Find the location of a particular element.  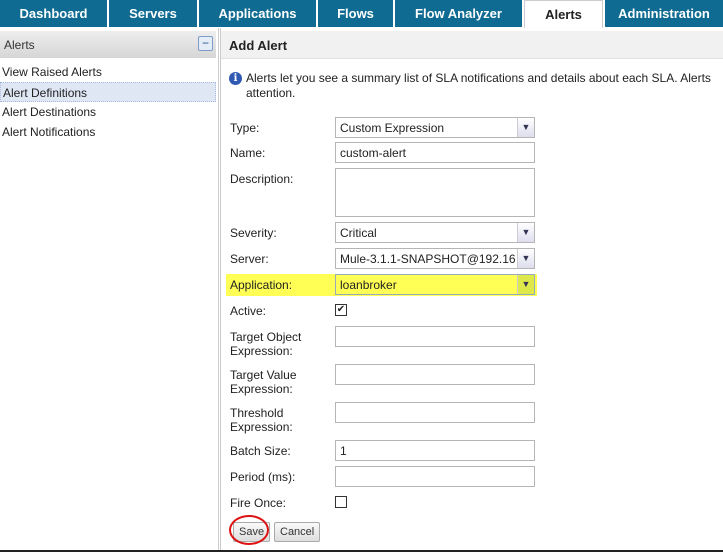

target-object-label-line2: Expression: is located at coordinates (261, 351).